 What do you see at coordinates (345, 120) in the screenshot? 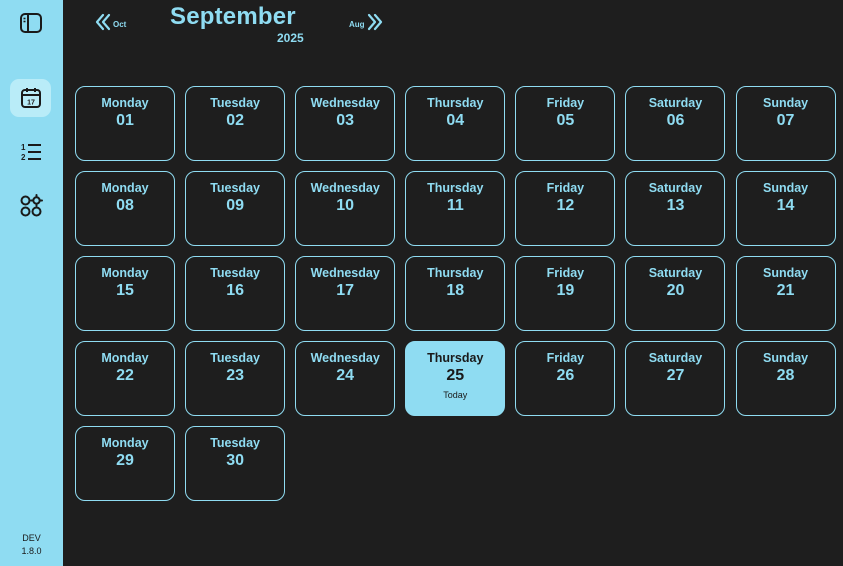
I see `day-number: 03` at bounding box center [345, 120].